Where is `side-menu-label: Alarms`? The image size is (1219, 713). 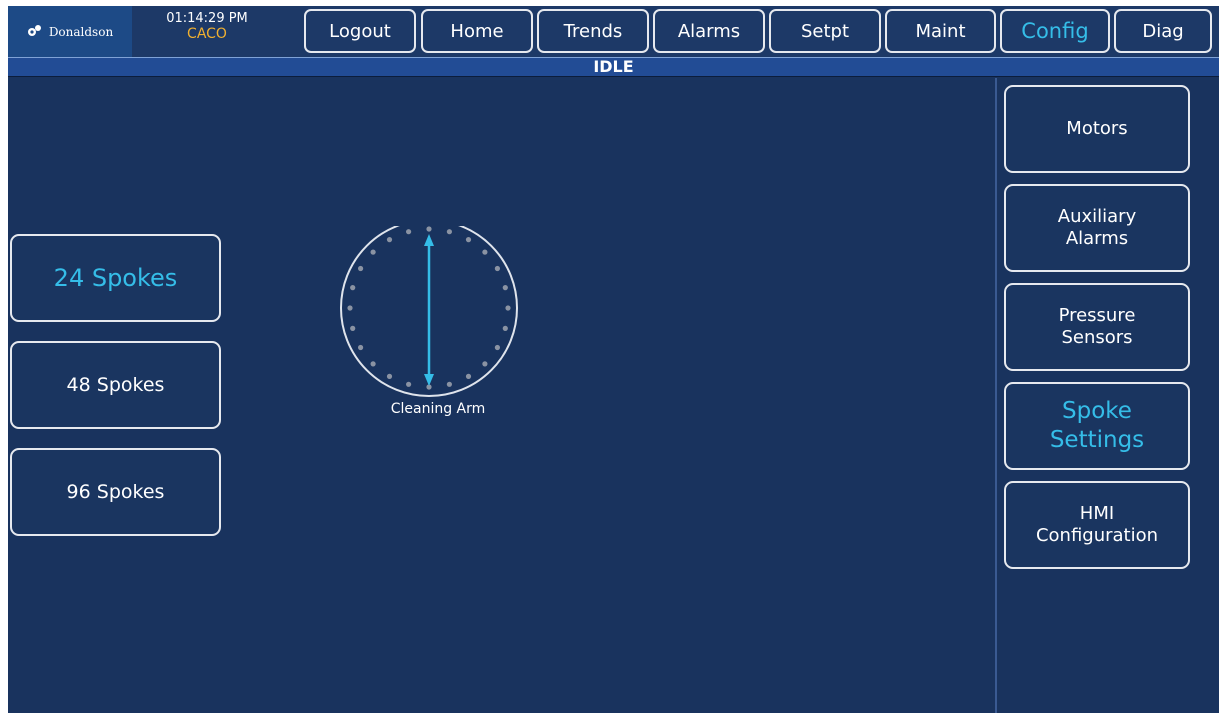 side-menu-label: Alarms is located at coordinates (1097, 238).